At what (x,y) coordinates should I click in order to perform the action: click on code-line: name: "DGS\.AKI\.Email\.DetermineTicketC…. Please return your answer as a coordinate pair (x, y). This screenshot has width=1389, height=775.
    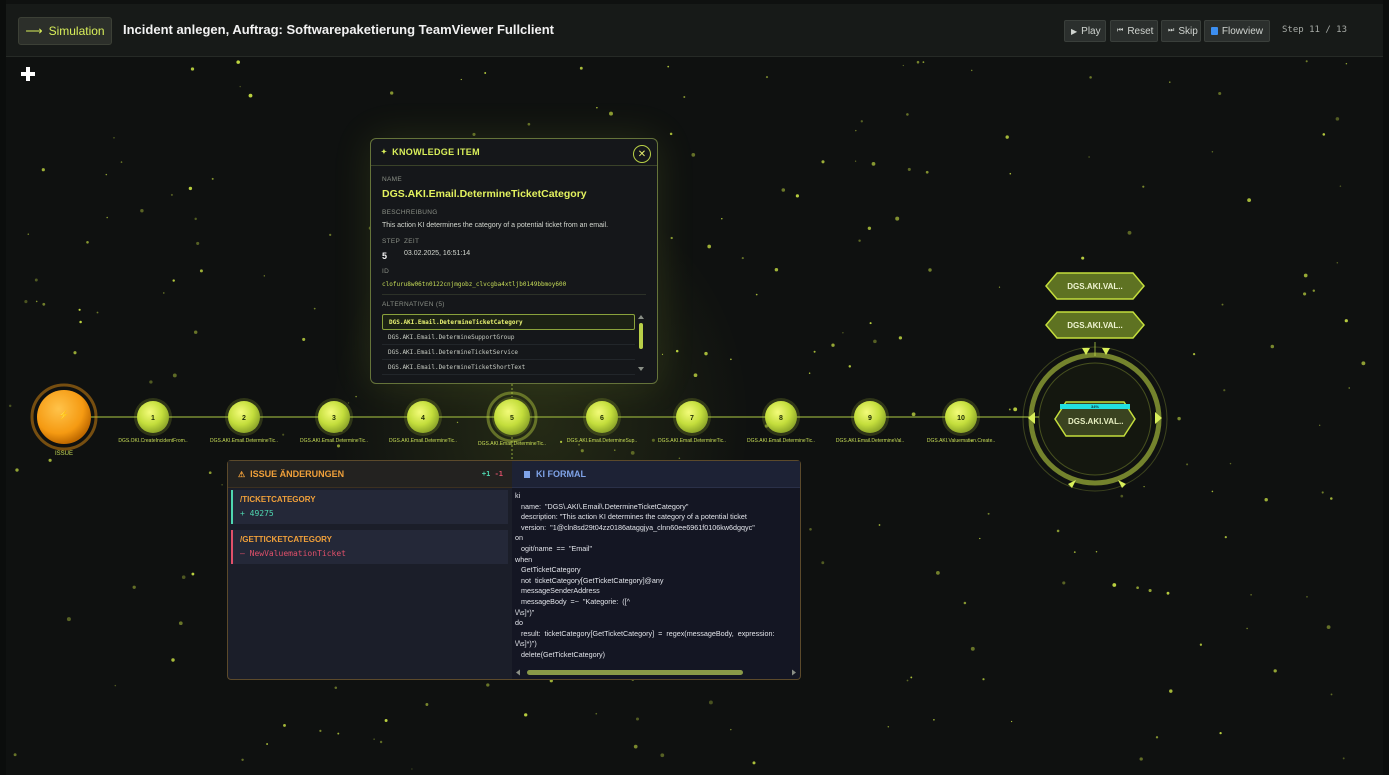
    Looking at the image, I should click on (602, 506).